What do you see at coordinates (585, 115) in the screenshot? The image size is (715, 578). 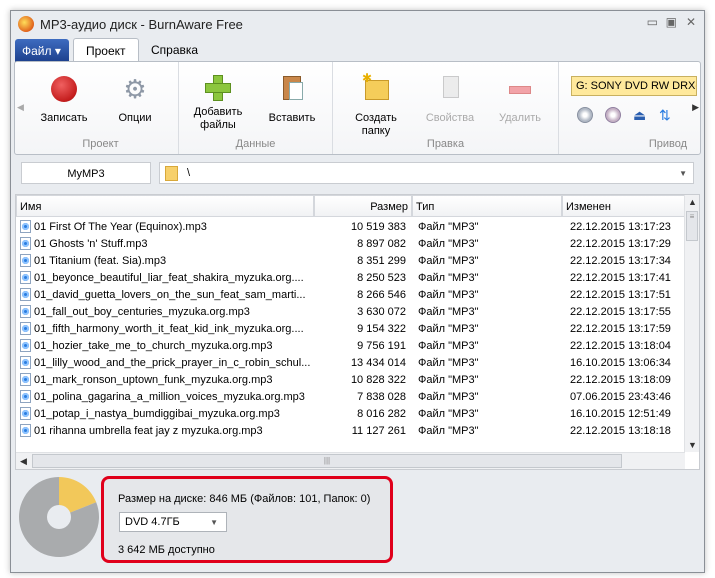 I see `disc-info-icon` at bounding box center [585, 115].